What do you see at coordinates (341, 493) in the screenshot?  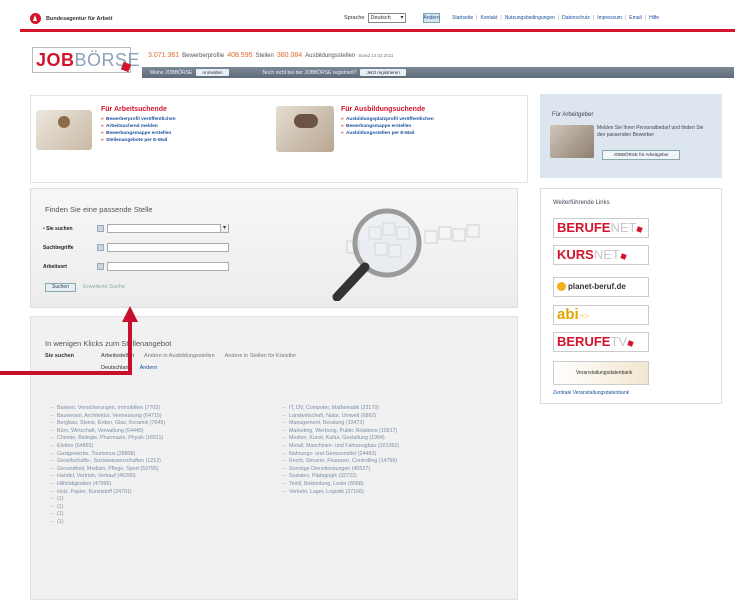 I see `category-item: Verkehr, Lager, Logistik (37166)` at bounding box center [341, 493].